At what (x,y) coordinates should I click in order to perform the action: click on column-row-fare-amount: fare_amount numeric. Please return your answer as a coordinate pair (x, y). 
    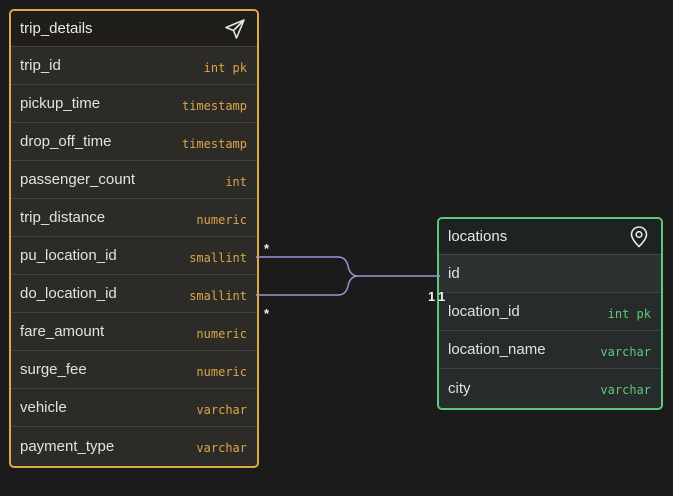
    Looking at the image, I should click on (134, 332).